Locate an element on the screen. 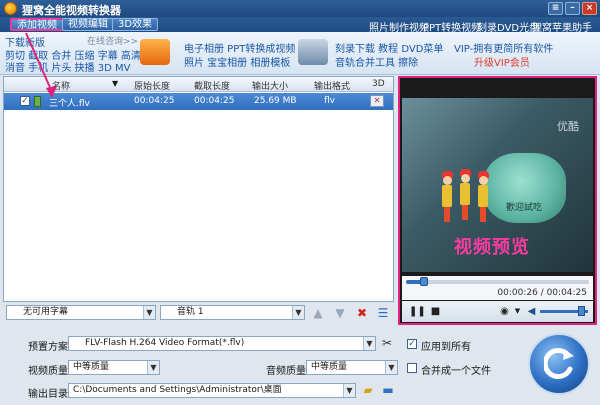  album-tools-line-1: 电子相册 PPT转换成视频 is located at coordinates (239, 47).